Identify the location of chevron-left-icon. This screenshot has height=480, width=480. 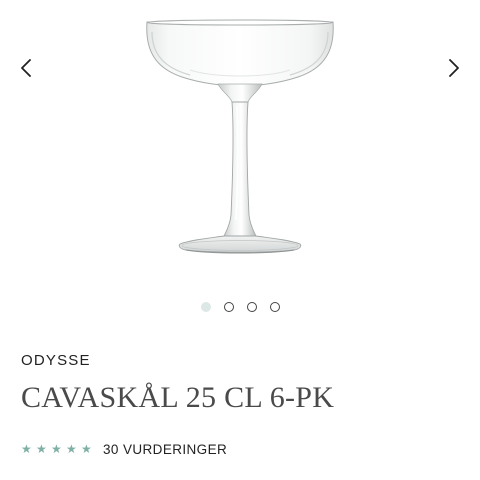
(26, 68).